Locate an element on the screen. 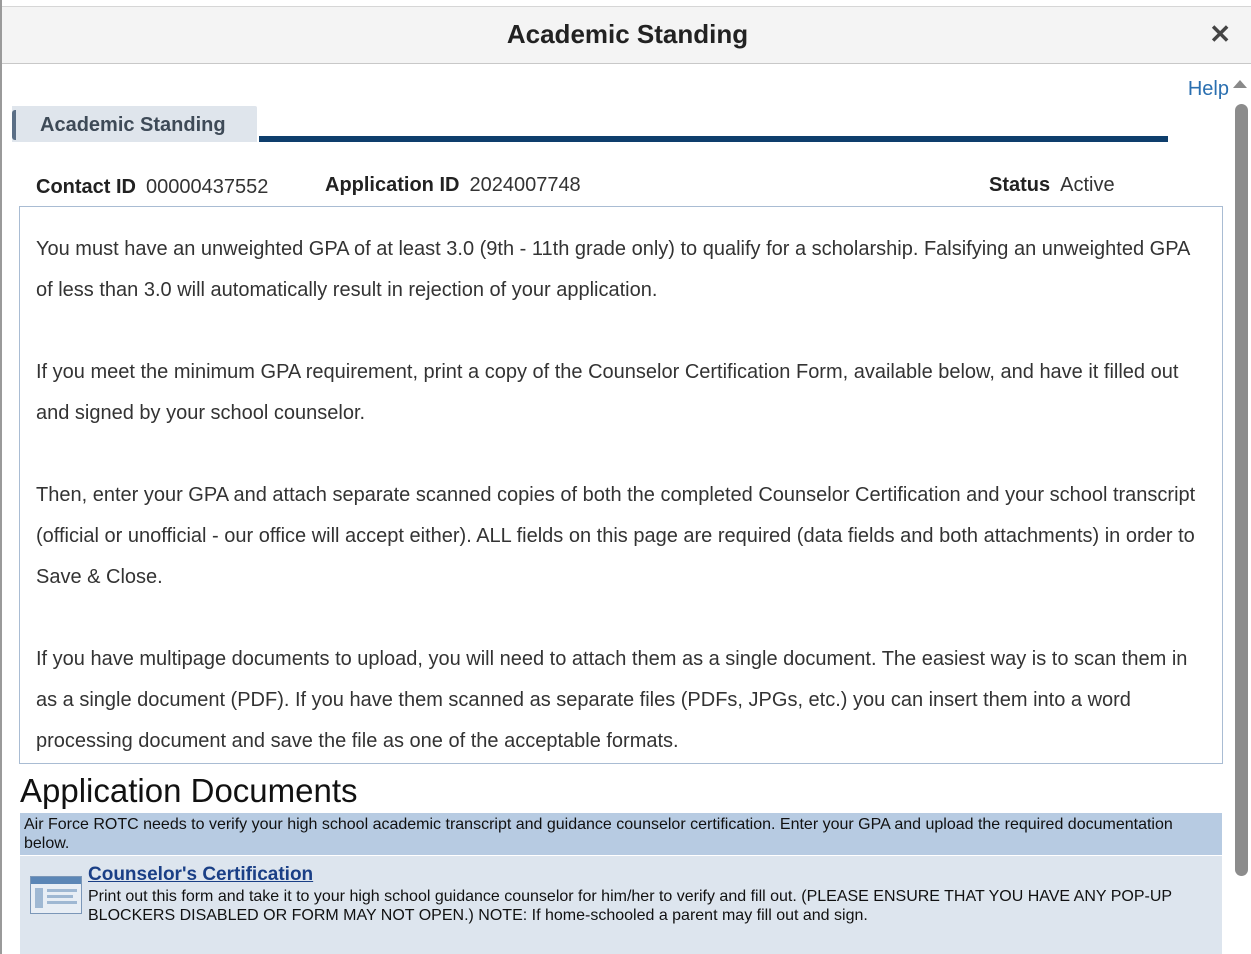 The image size is (1251, 954). tab-edge is located at coordinates (14, 125).